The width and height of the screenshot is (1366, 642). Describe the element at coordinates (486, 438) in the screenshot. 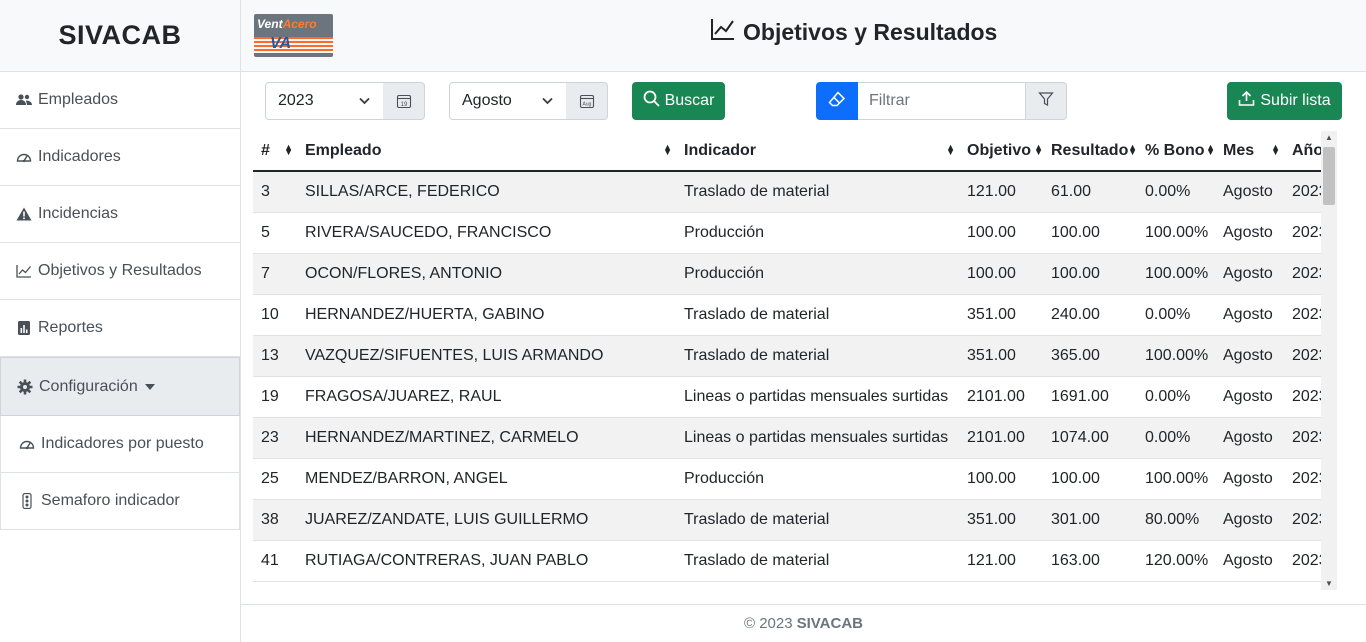

I see `table-cell: HERNANDEZ/MARTINEZ, CARMELO` at that location.